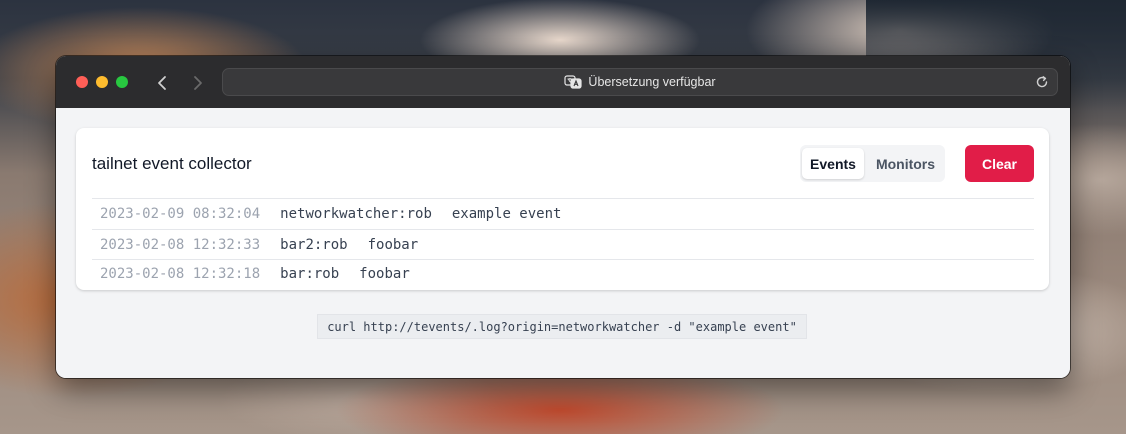  I want to click on chevron-left-icon, so click(162, 83).